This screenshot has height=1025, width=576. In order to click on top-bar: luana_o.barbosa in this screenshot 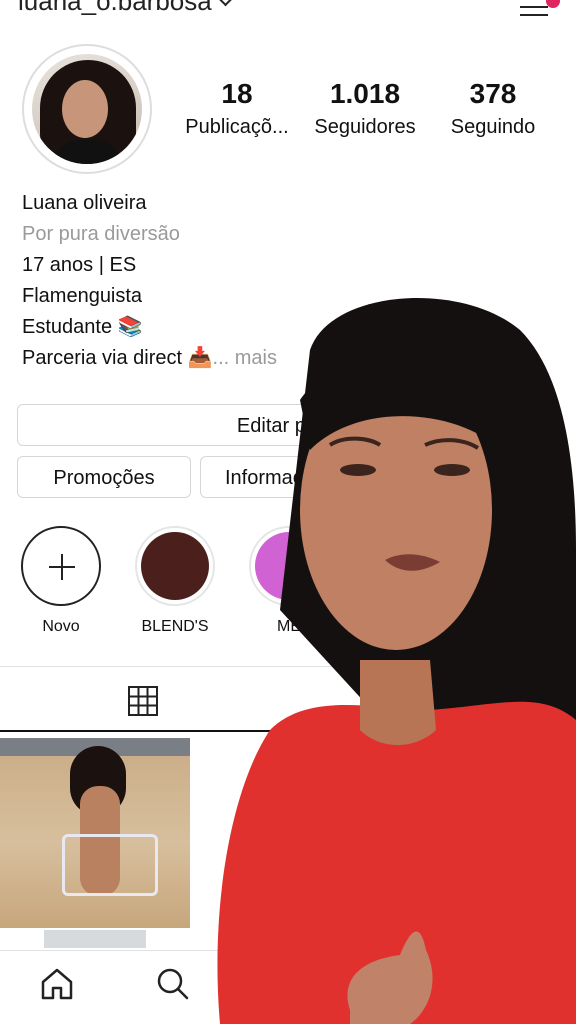, I will do `click(288, 14)`.